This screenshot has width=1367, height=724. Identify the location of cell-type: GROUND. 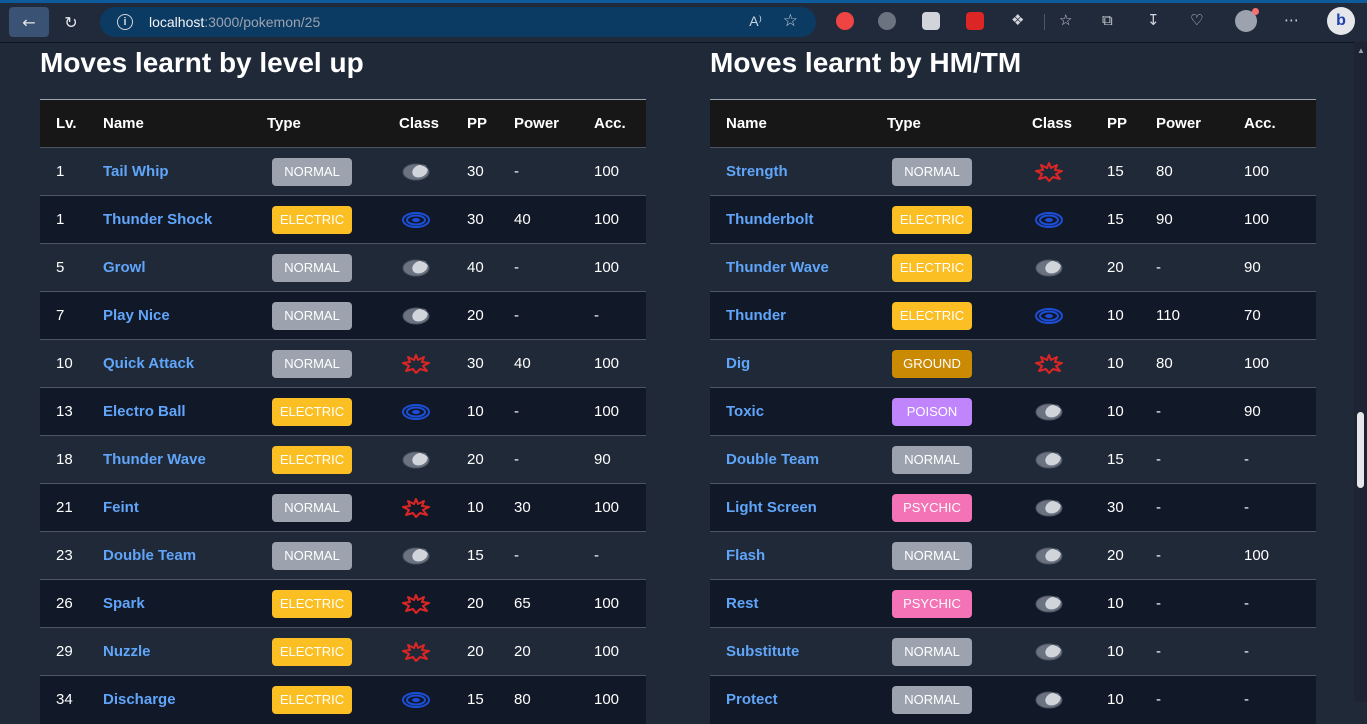
(959, 364).